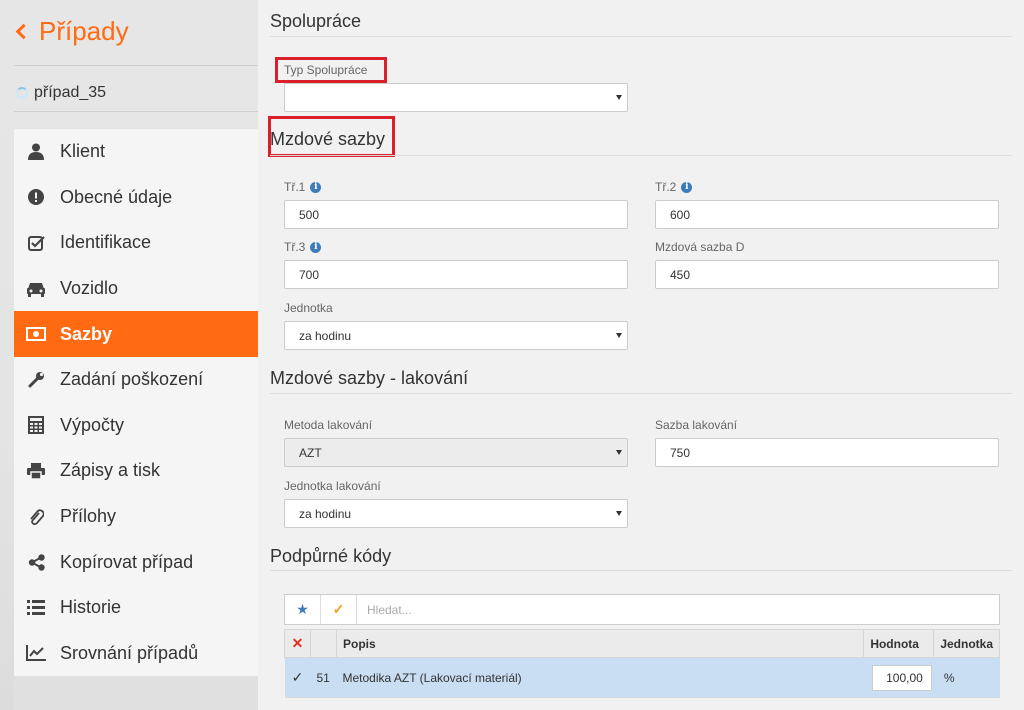 Image resolution: width=1024 pixels, height=710 pixels. I want to click on share-icon, so click(36, 562).